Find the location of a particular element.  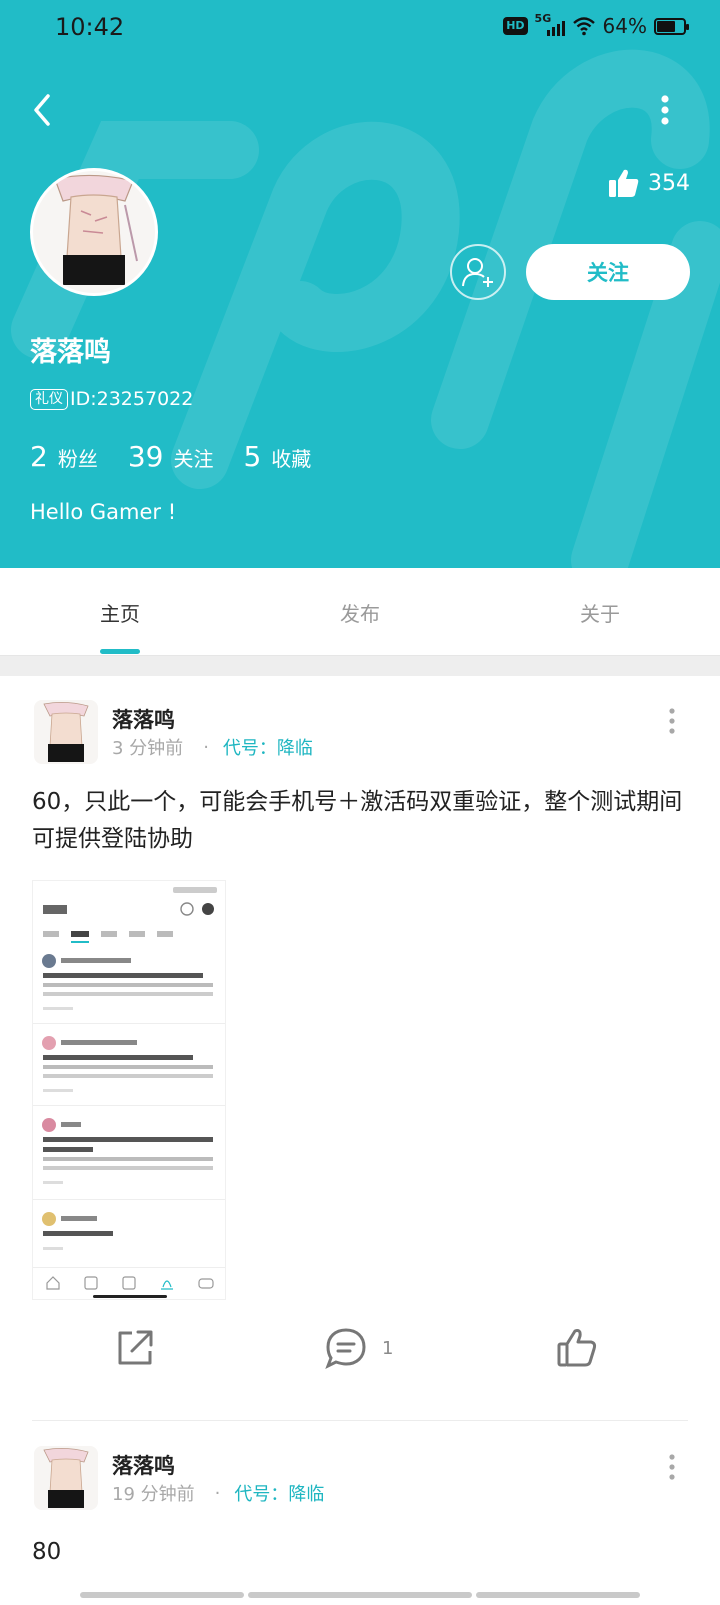

stat-fans: 2 粉丝 is located at coordinates (64, 456).